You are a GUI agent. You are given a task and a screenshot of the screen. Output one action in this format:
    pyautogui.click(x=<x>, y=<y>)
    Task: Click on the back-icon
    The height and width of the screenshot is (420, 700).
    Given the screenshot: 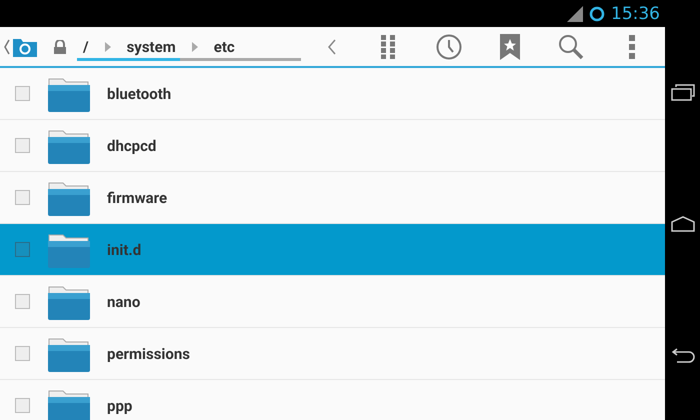 What is the action you would take?
    pyautogui.click(x=682, y=354)
    